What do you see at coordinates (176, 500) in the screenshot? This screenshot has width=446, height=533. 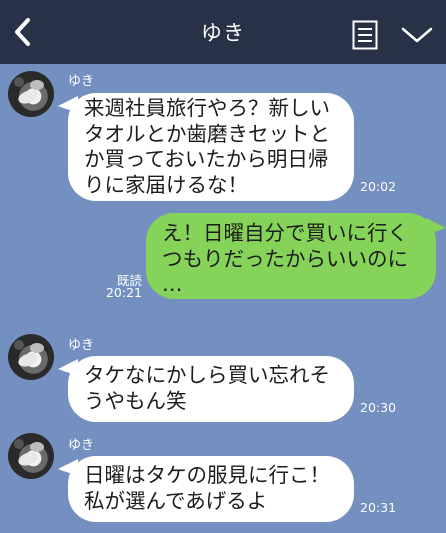 I see `message-text-line: 私が選んであげるよ` at bounding box center [176, 500].